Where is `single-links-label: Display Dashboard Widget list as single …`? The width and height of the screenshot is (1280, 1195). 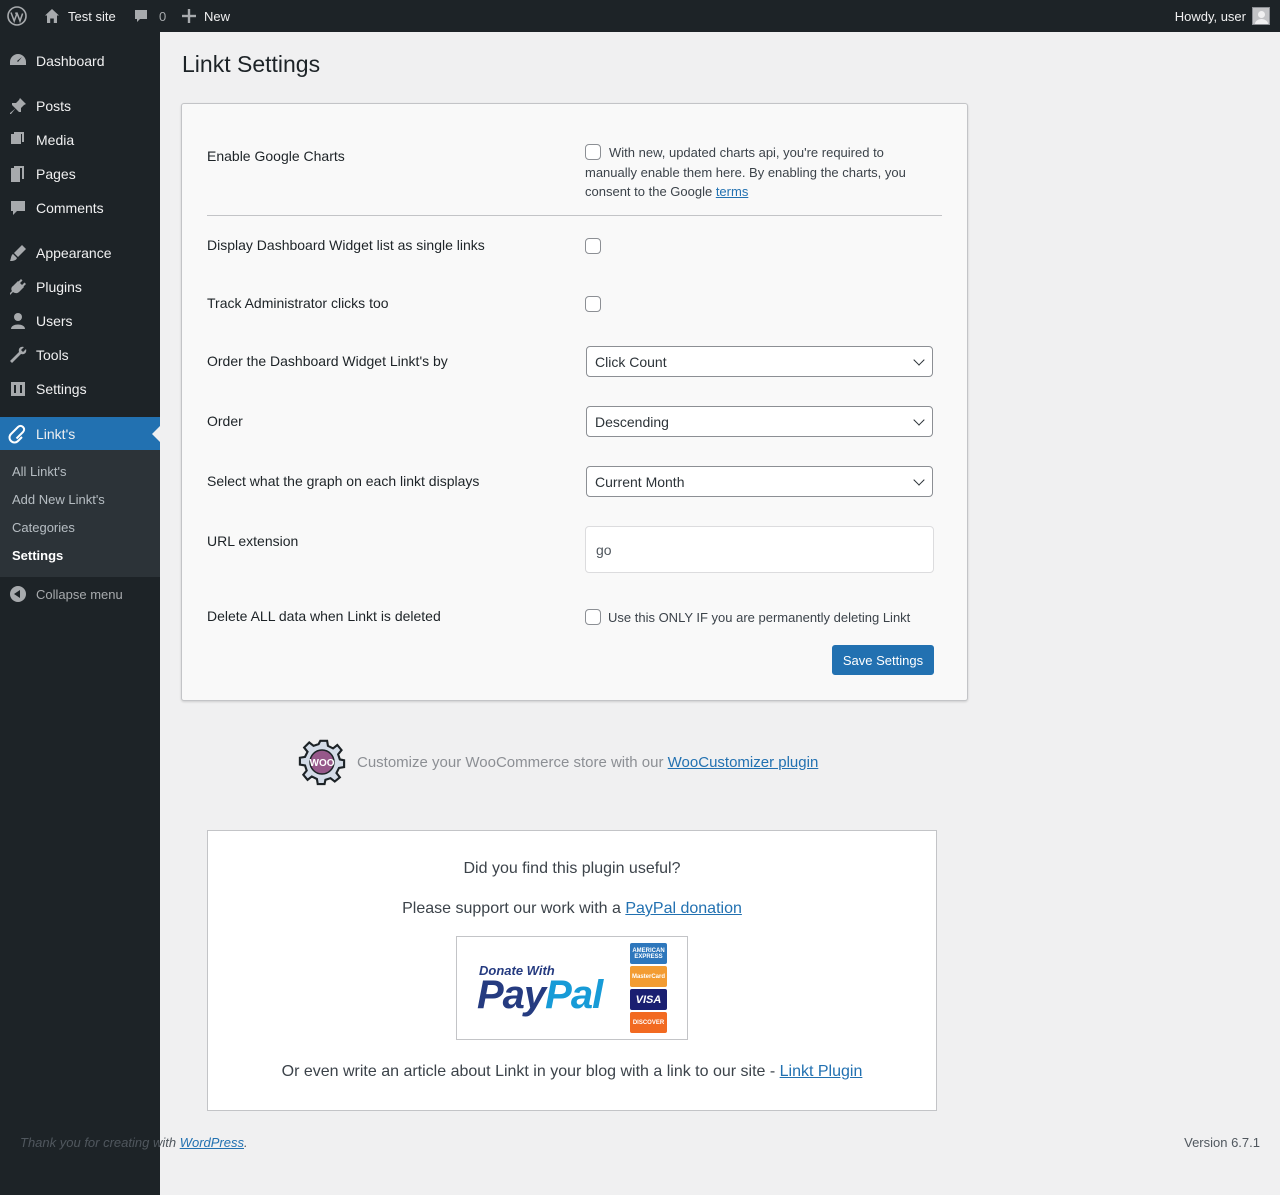 single-links-label: Display Dashboard Widget list as single … is located at coordinates (346, 245).